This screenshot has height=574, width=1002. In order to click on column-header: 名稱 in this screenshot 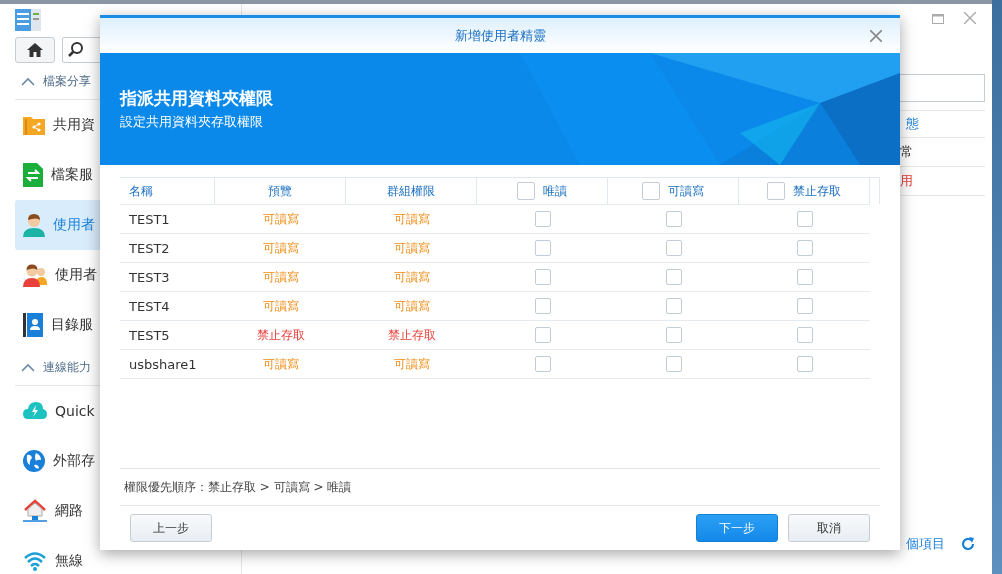, I will do `click(167, 191)`.